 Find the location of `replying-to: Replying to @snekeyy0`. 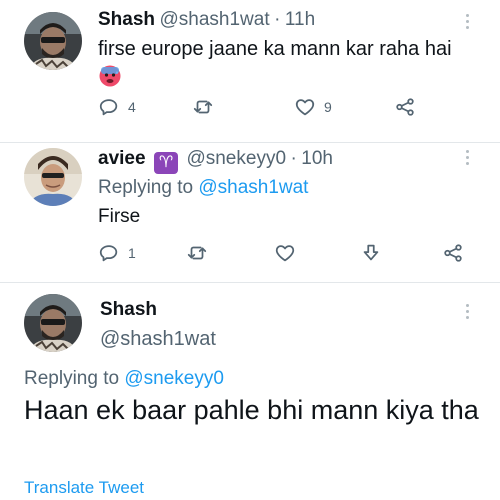

replying-to: Replying to @snekeyy0 is located at coordinates (124, 379).